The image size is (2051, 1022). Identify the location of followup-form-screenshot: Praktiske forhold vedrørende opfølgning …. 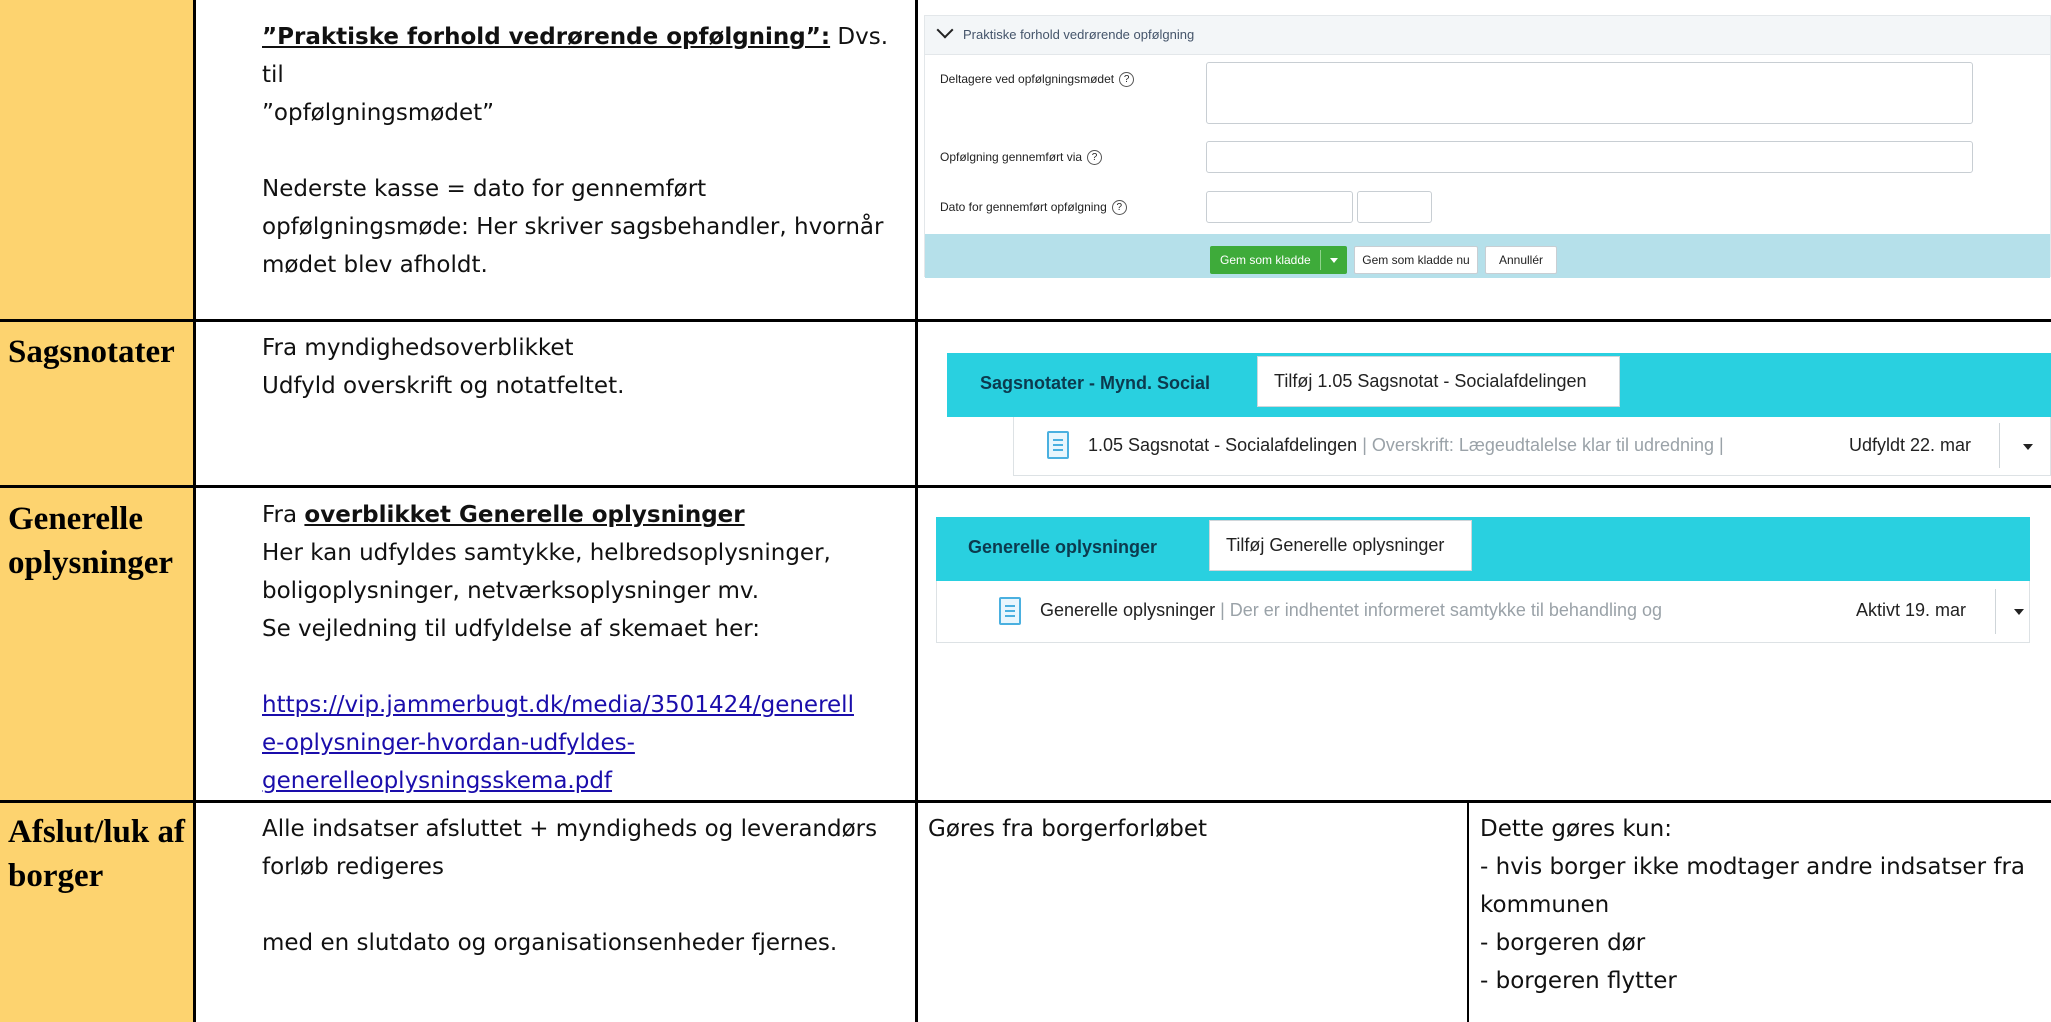
(1487, 146).